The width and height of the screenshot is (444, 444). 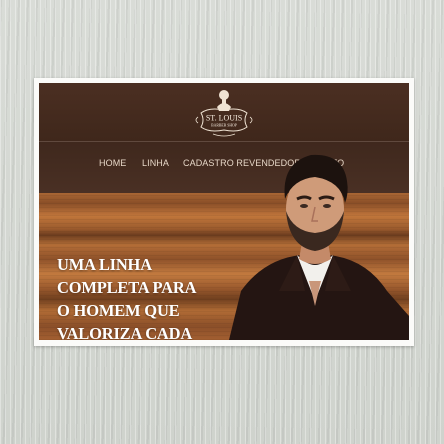 I want to click on site-header: ST. LOUIS BARBER SHOP, so click(x=224, y=112).